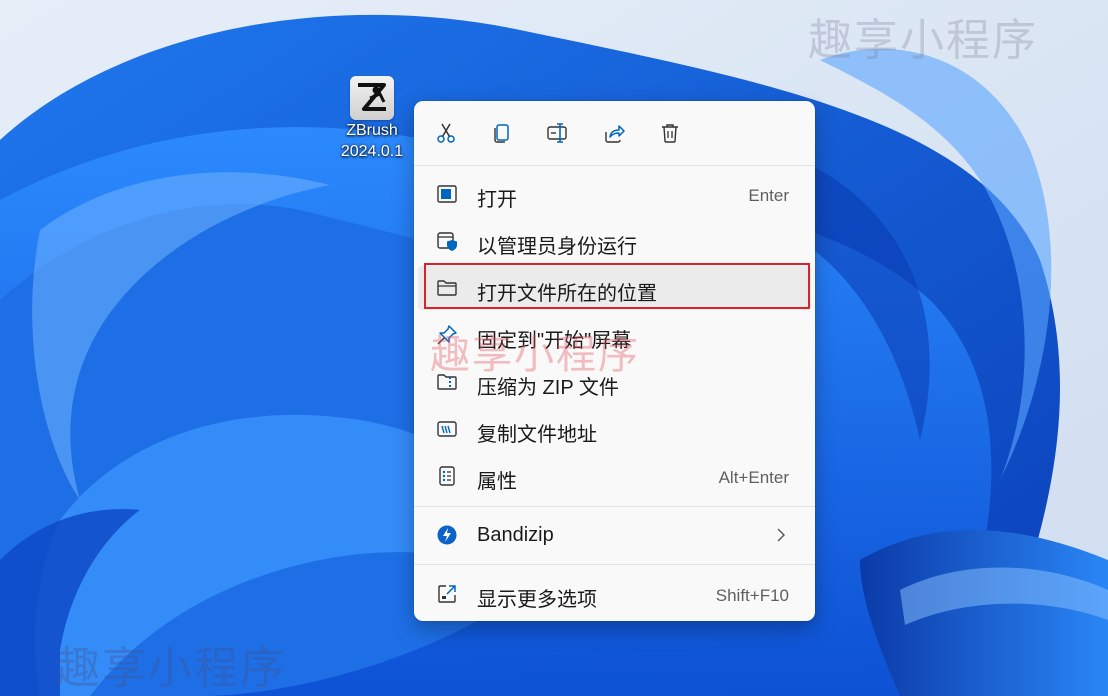 Image resolution: width=1108 pixels, height=696 pixels. What do you see at coordinates (614, 594) in the screenshot?
I see `menu-item-show-more-options: 显示更多选项 Shift+F10` at bounding box center [614, 594].